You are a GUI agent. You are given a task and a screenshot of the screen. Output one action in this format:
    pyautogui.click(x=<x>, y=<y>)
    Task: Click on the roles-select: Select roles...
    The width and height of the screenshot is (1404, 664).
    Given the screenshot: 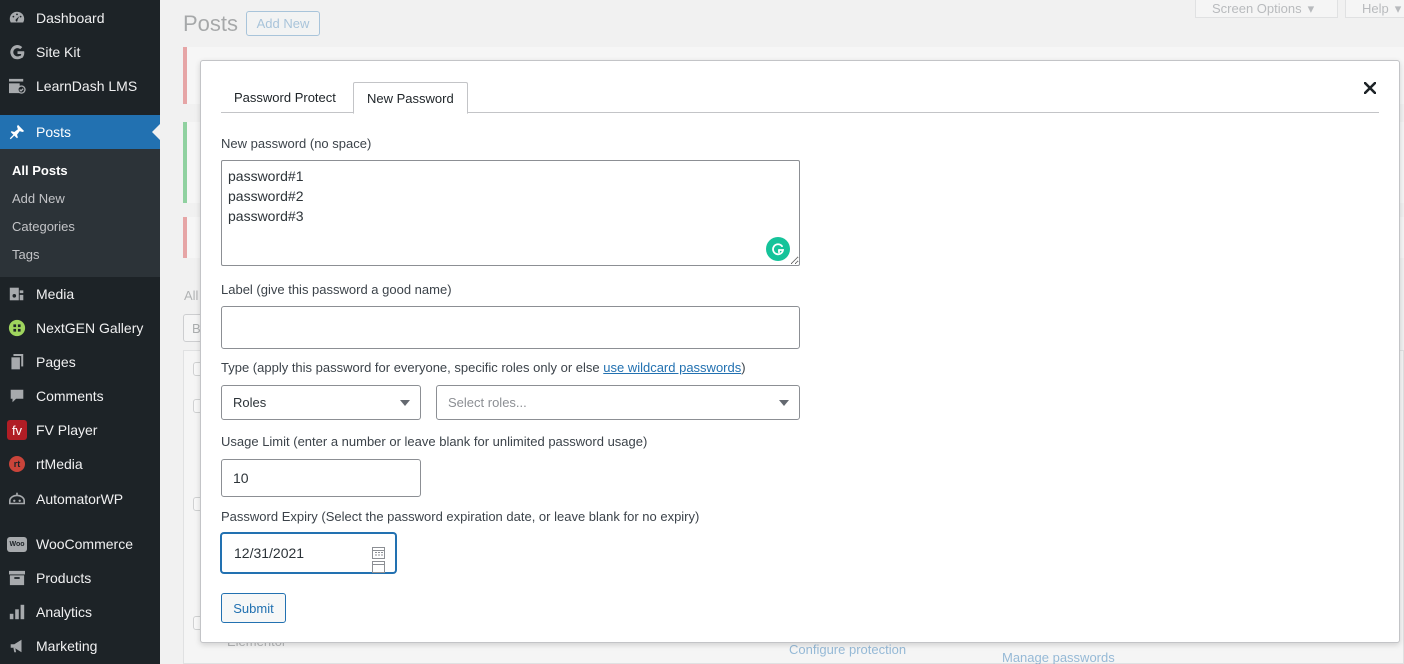 What is the action you would take?
    pyautogui.click(x=618, y=402)
    